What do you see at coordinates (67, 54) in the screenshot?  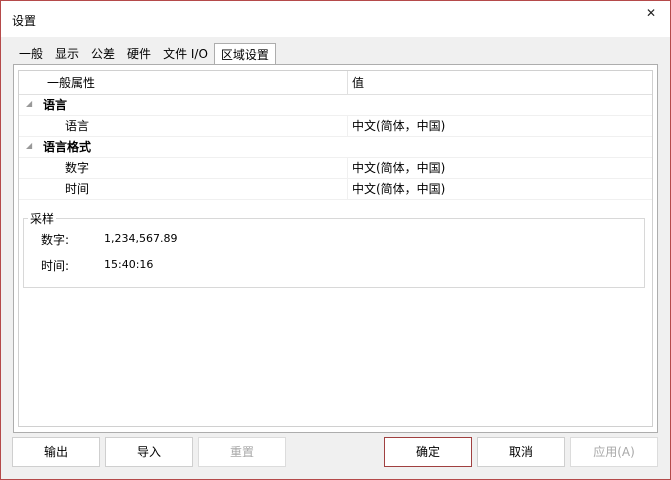 I see `tab-display: 显示` at bounding box center [67, 54].